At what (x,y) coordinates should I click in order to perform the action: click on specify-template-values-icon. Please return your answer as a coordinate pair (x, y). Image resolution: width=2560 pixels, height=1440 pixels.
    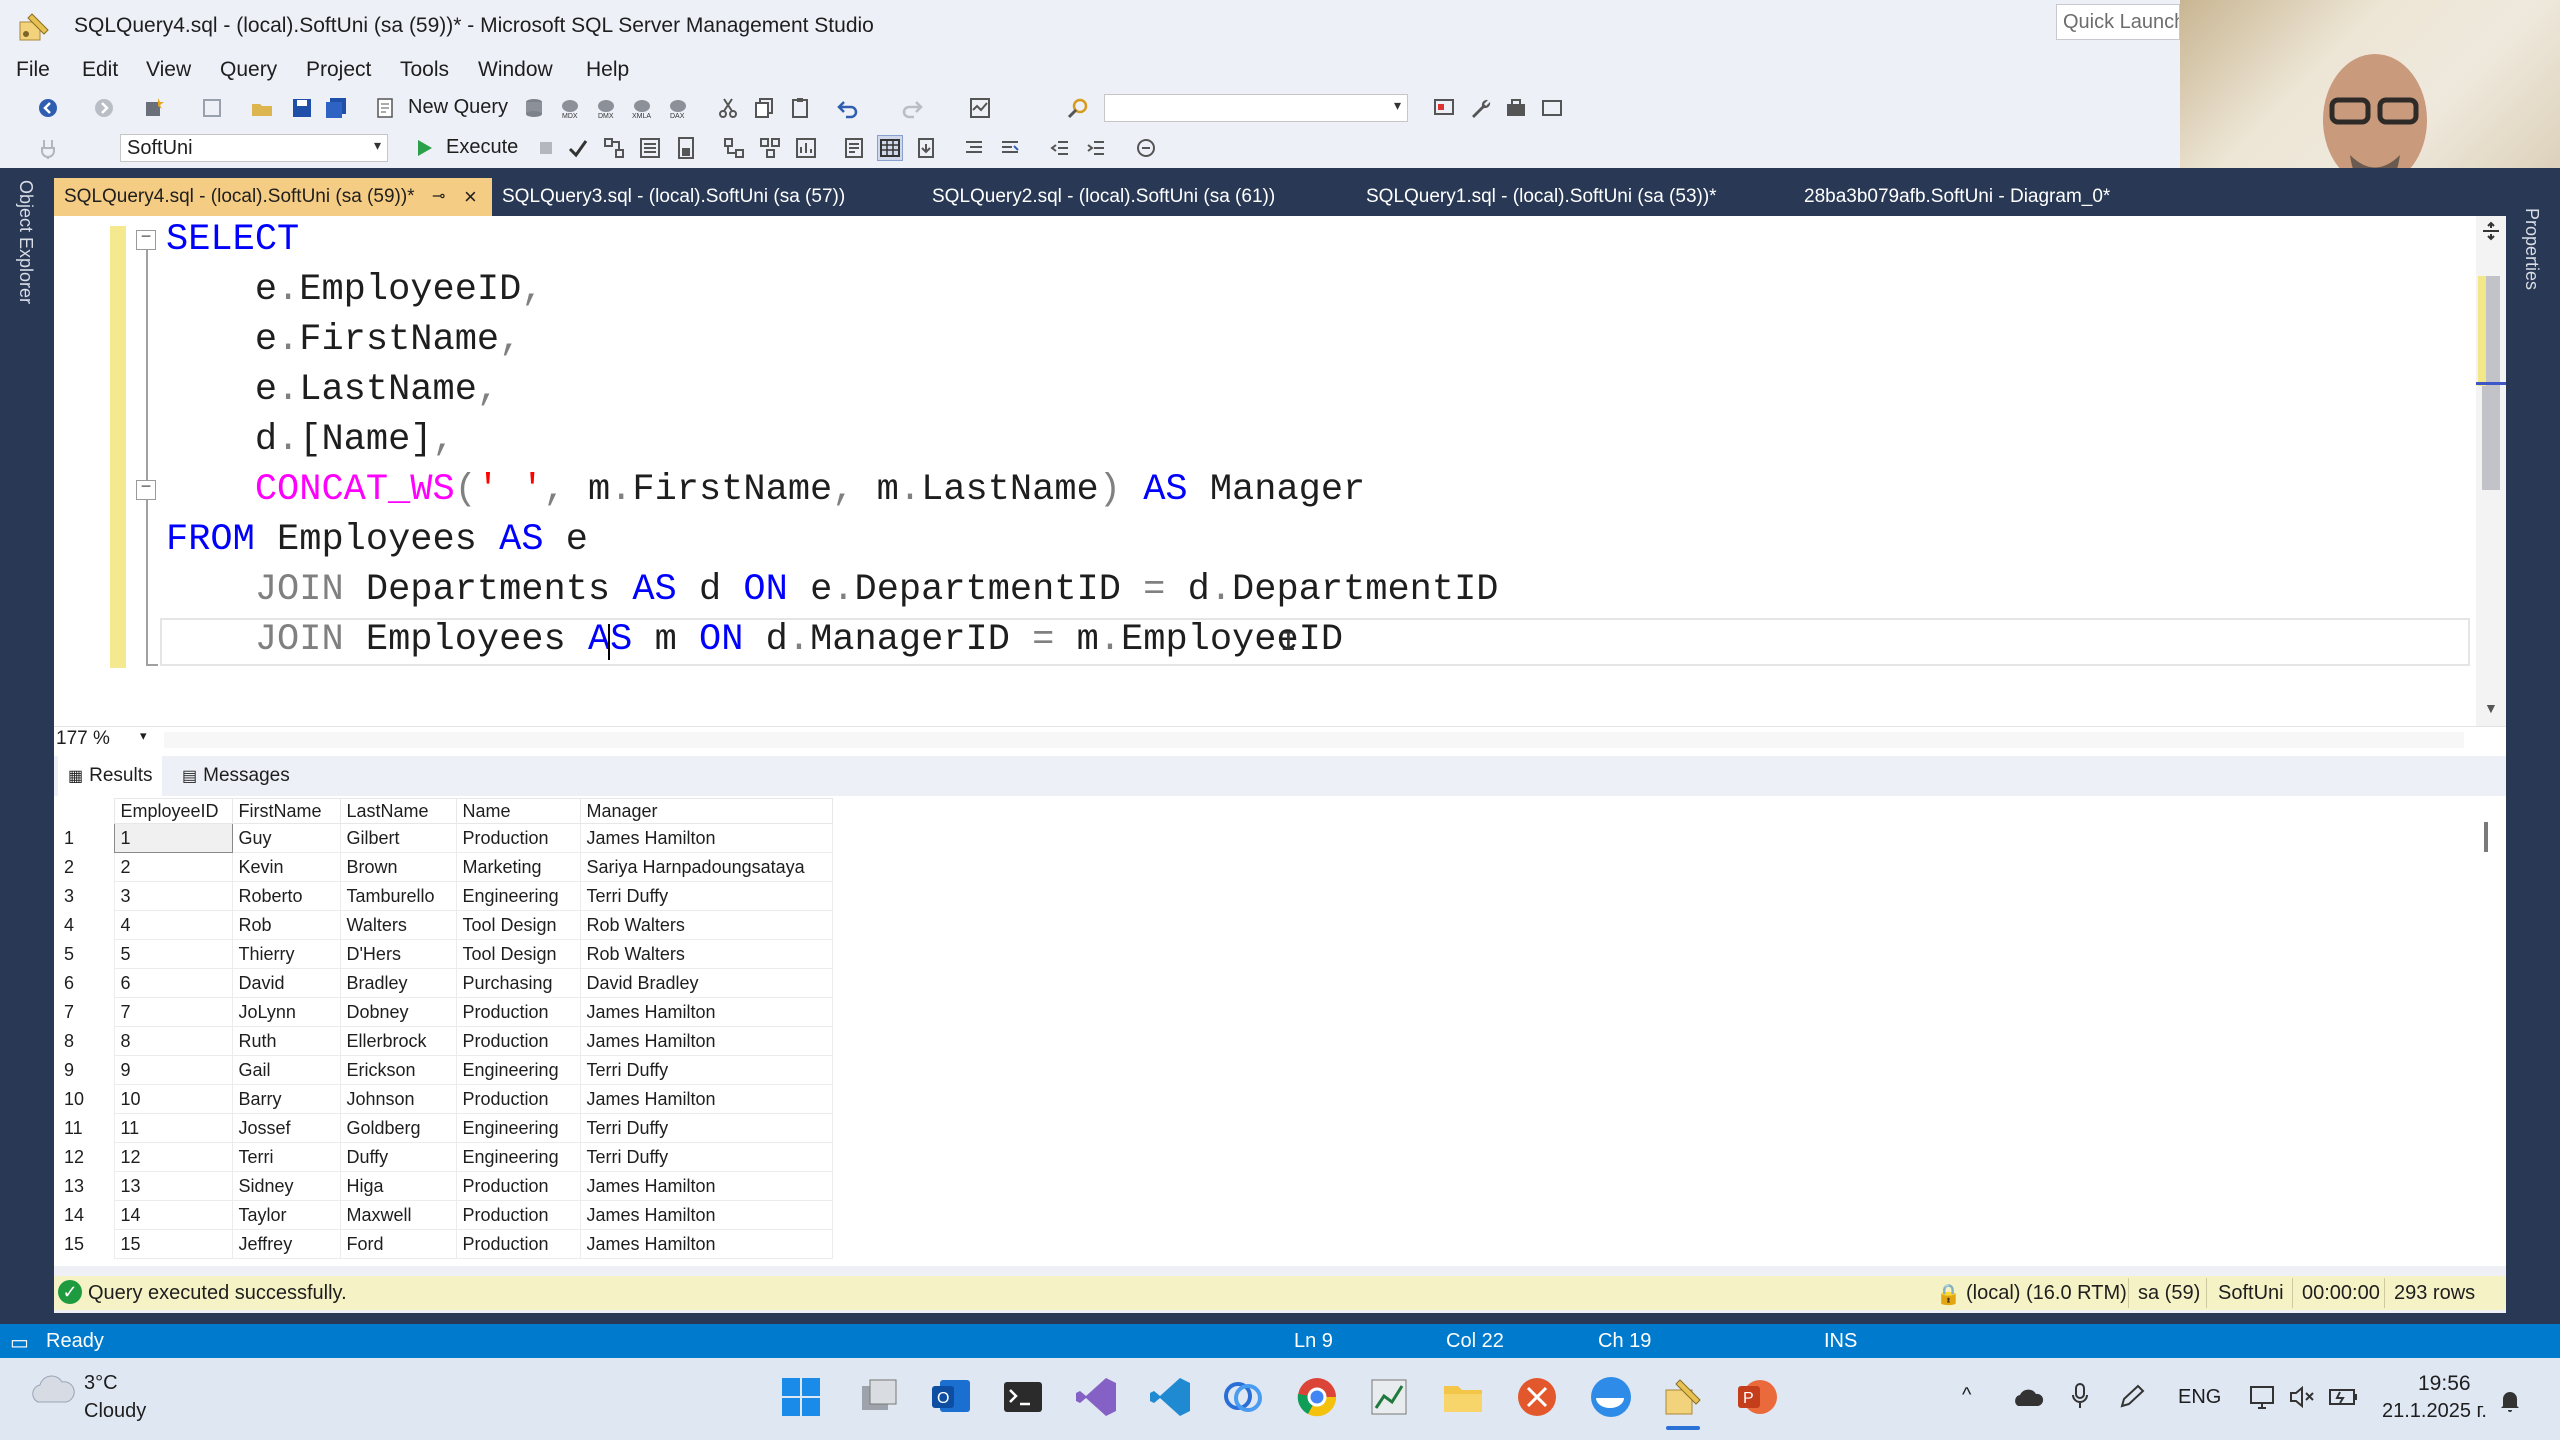
    Looking at the image, I should click on (1146, 148).